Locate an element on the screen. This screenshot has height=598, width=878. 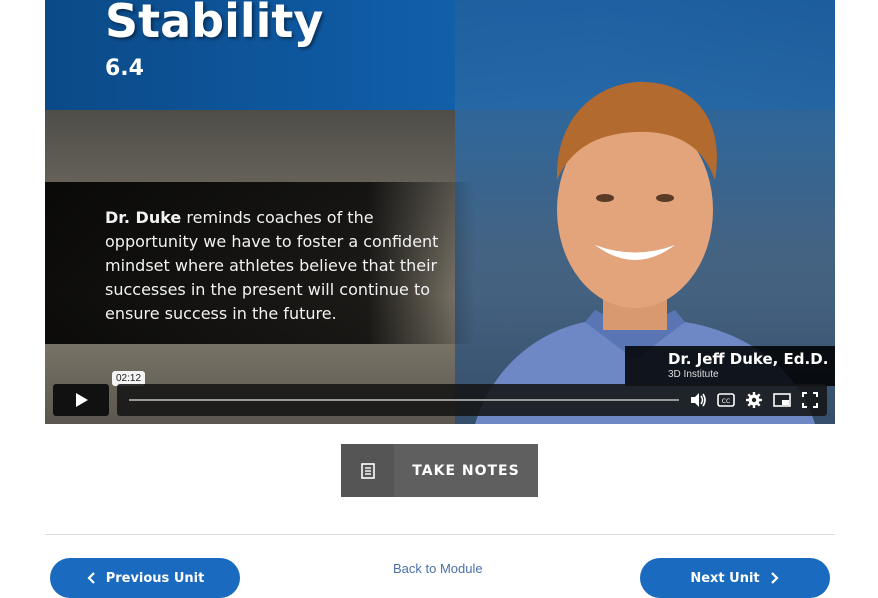
volume-icon is located at coordinates (698, 400).